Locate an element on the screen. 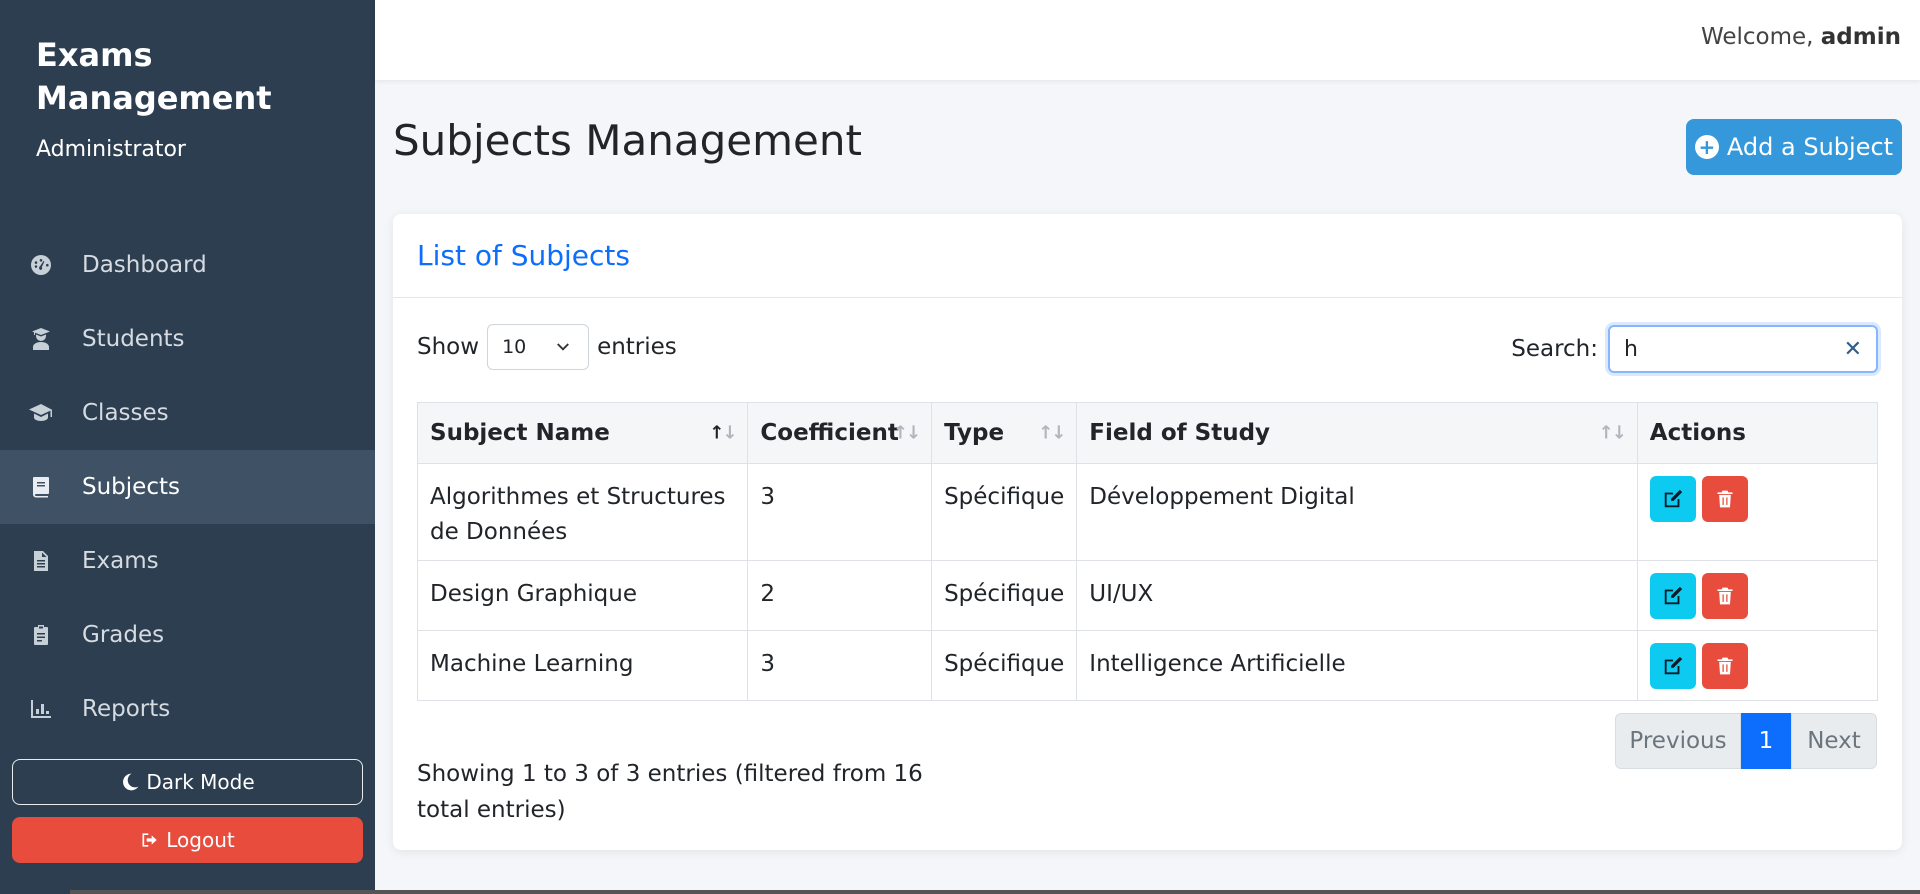  welcome-prefix: Welcome, is located at coordinates (1757, 37).